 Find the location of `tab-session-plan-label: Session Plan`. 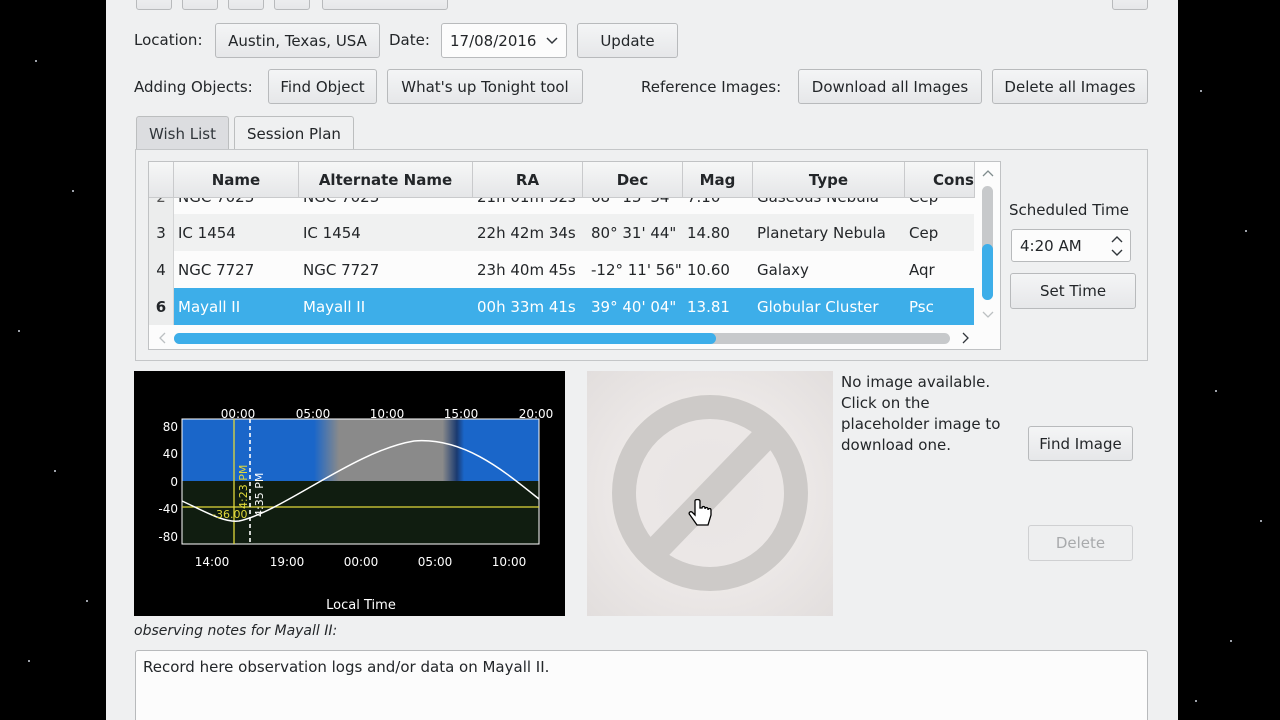

tab-session-plan-label: Session Plan is located at coordinates (294, 134).